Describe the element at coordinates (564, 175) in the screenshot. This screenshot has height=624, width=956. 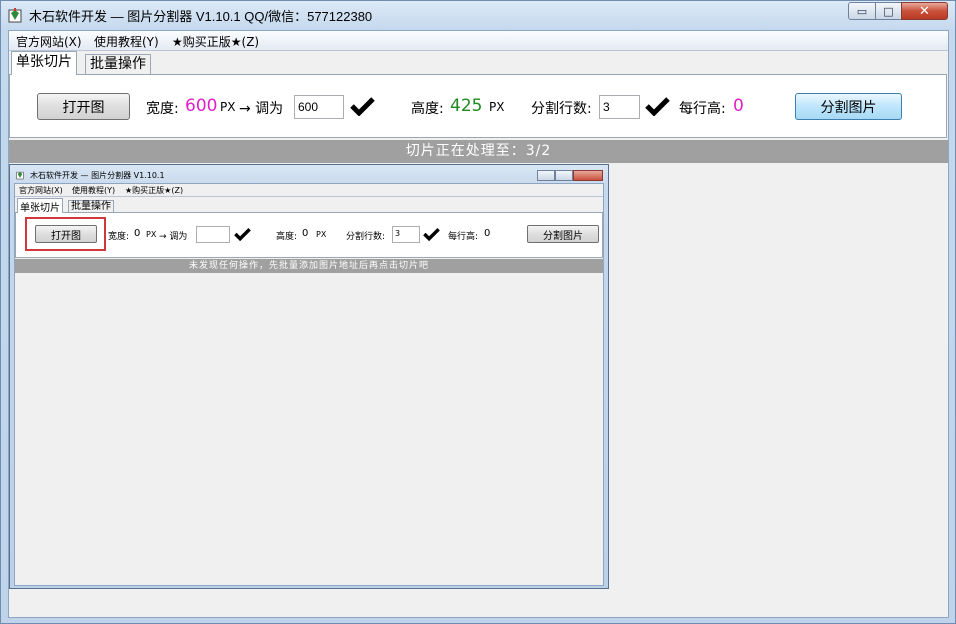
I see `preview-maximize-icon` at that location.